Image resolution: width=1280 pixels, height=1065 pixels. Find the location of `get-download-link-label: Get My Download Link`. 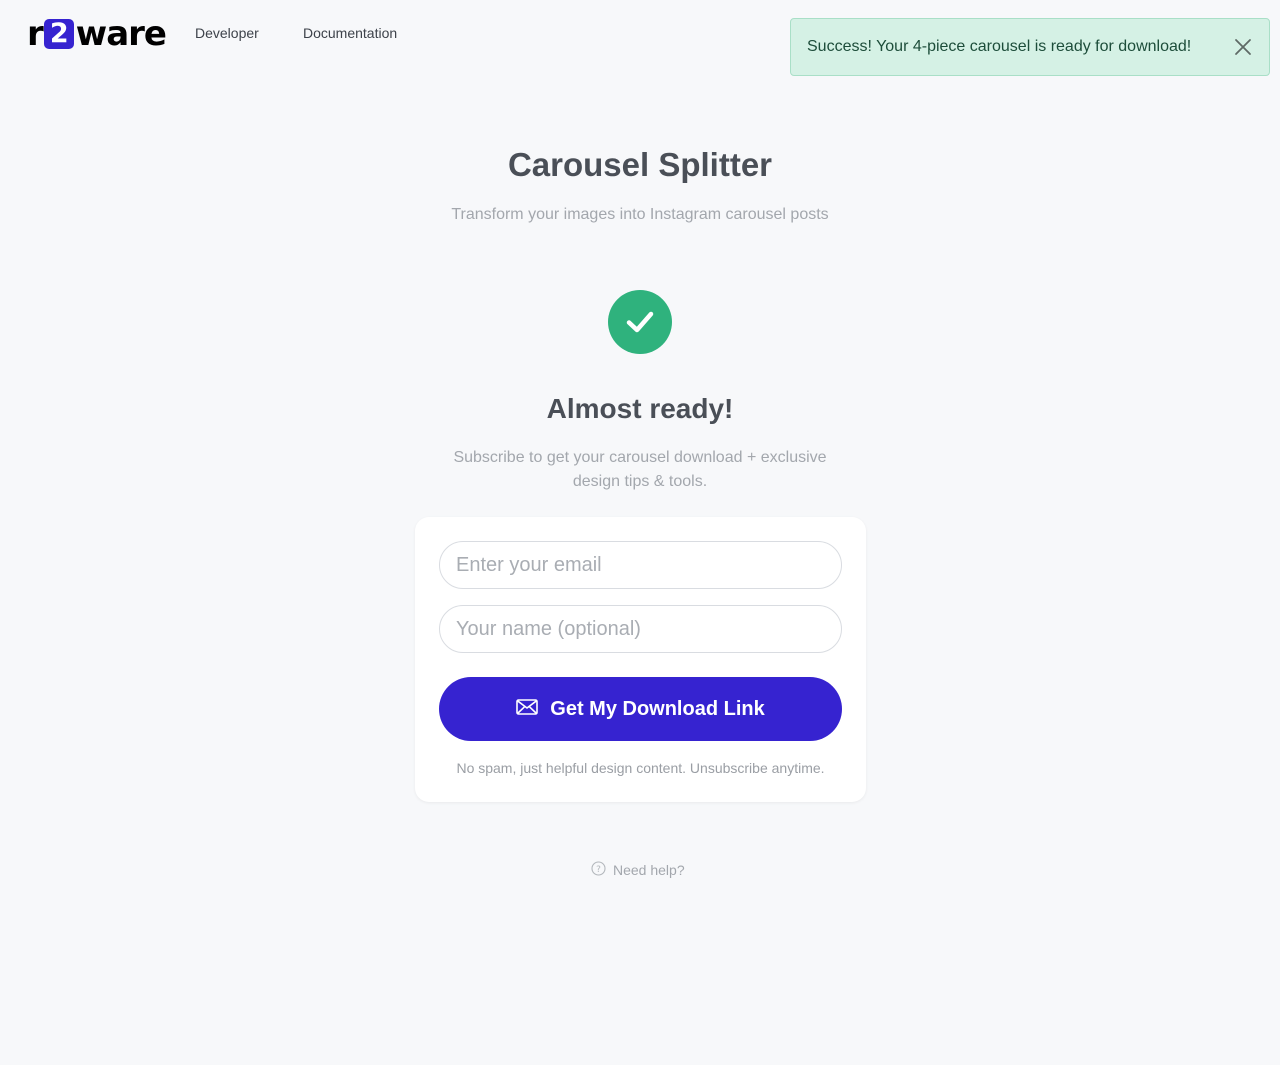

get-download-link-label: Get My Download Link is located at coordinates (657, 708).